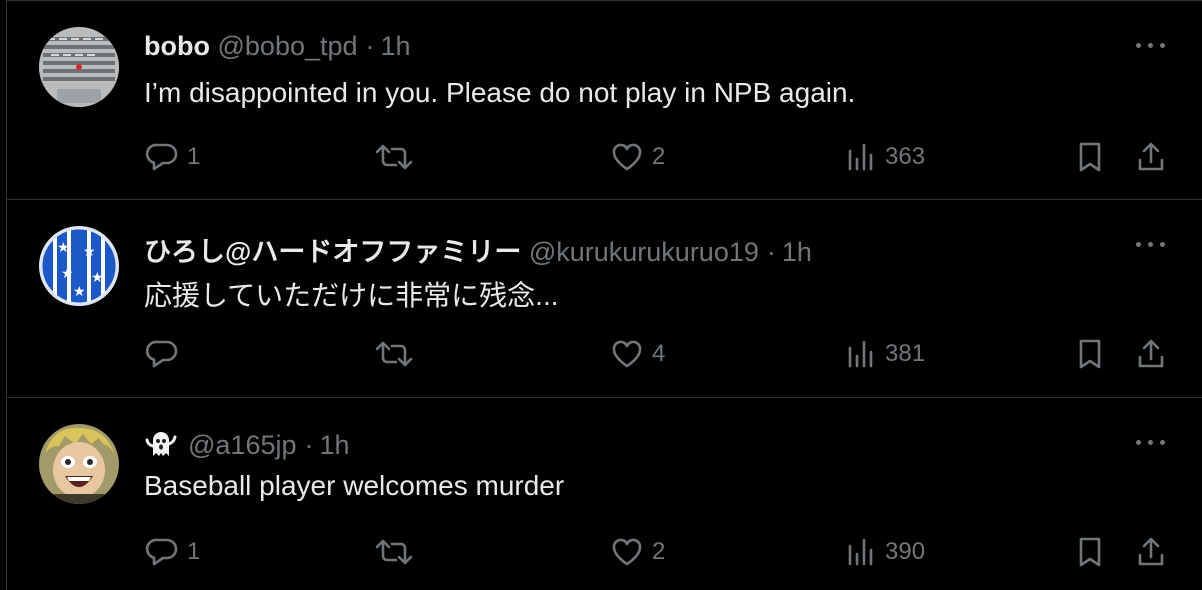  What do you see at coordinates (905, 353) in the screenshot?
I see `view-count: 381` at bounding box center [905, 353].